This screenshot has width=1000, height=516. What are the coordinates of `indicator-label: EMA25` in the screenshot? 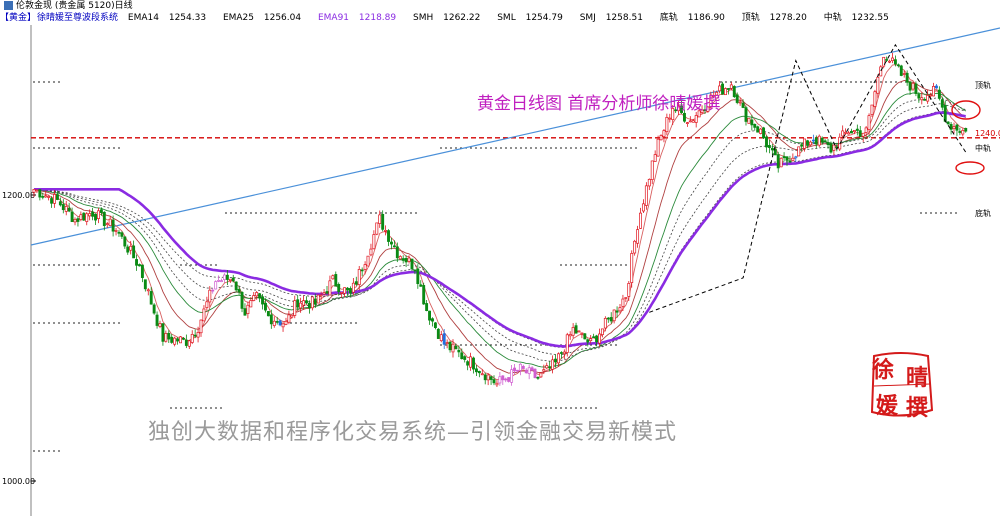 It's located at (238, 18).